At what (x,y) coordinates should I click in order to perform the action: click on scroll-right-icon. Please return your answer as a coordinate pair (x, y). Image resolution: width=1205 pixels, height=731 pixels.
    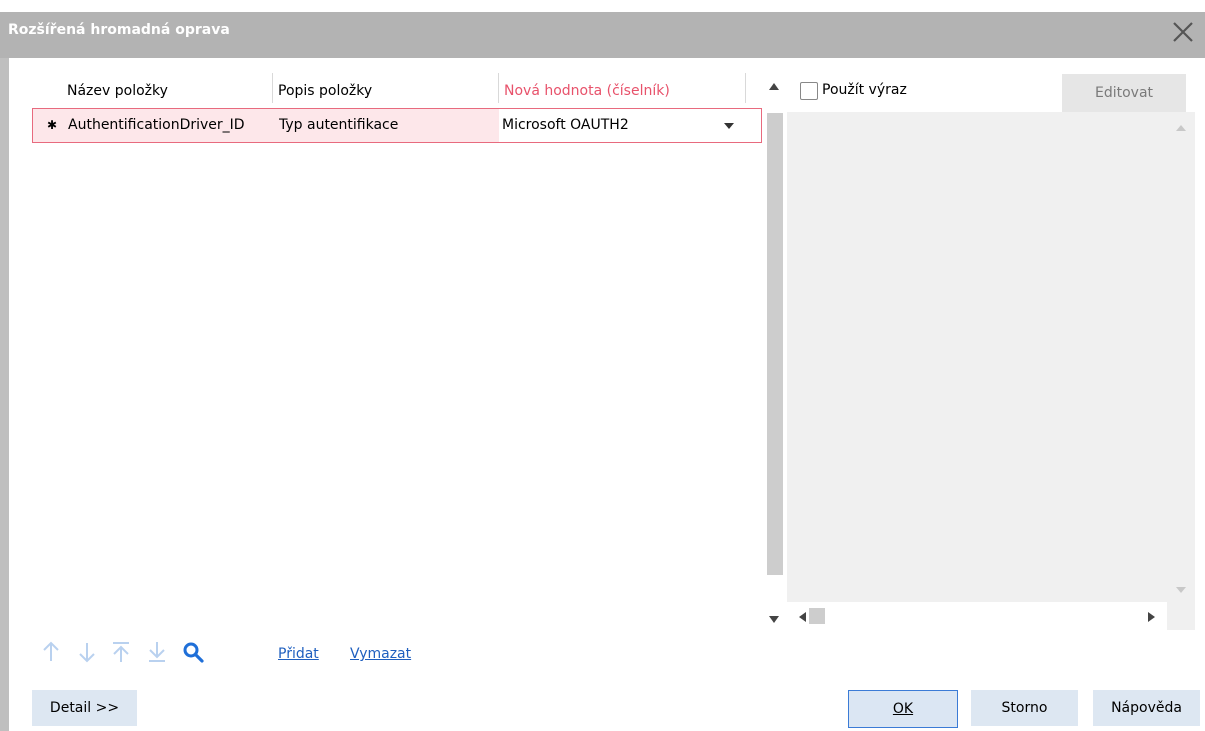
    Looking at the image, I should click on (1152, 617).